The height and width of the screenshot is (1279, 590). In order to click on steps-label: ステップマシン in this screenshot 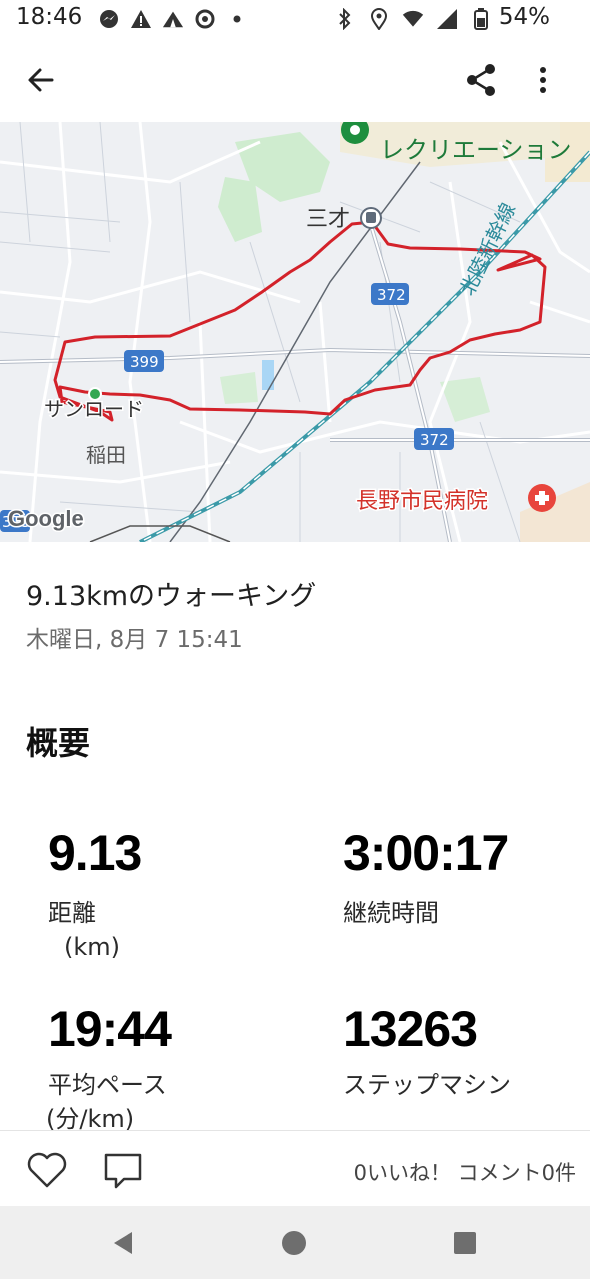, I will do `click(427, 1085)`.